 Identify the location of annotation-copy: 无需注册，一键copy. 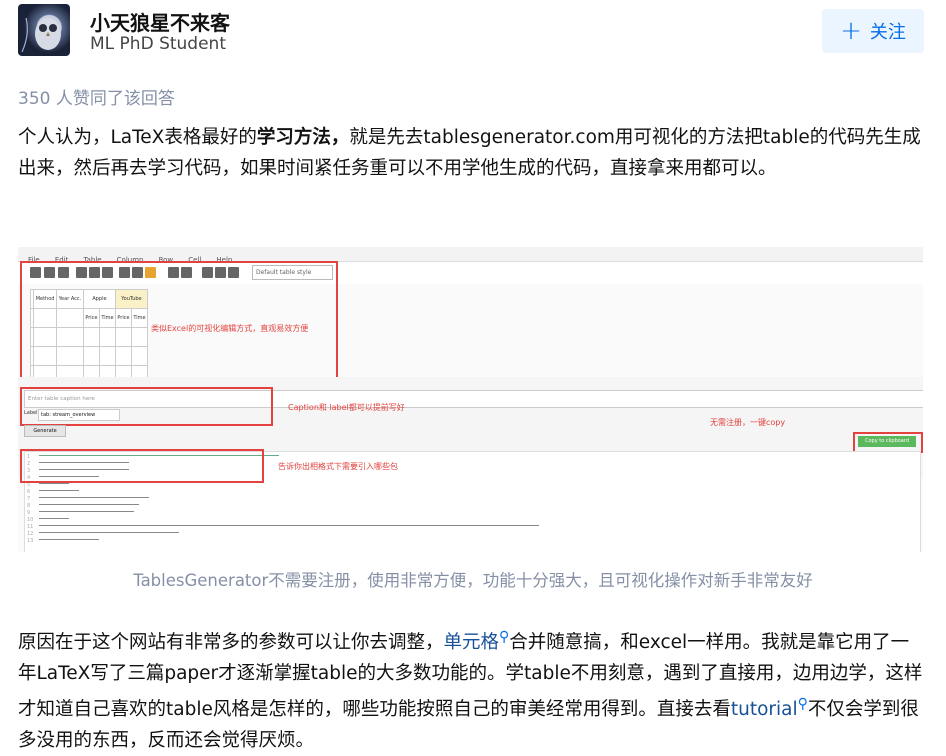
(748, 422).